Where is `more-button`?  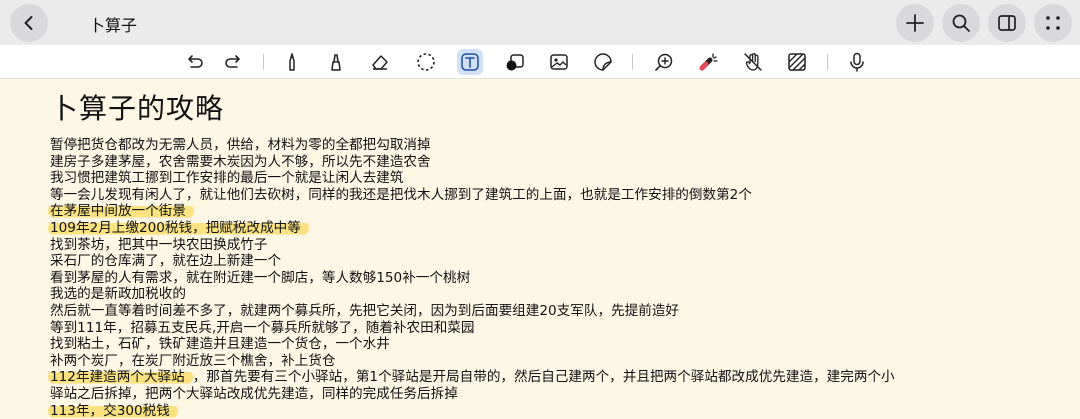 more-button is located at coordinates (1053, 23).